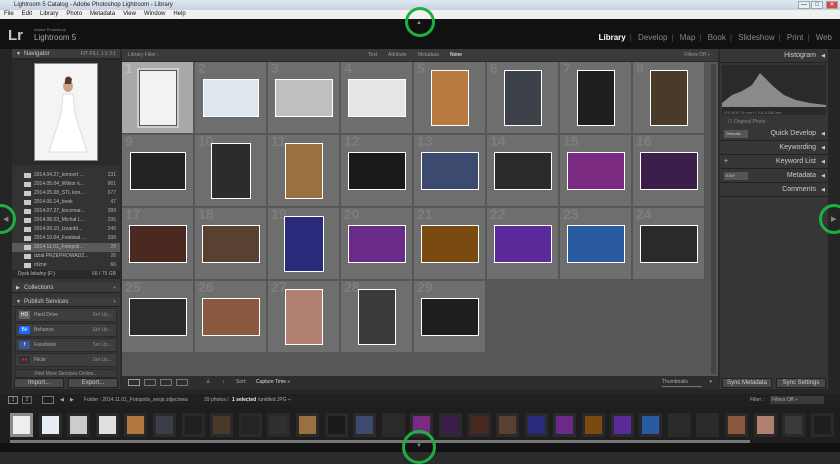 This screenshot has height=464, width=840. What do you see at coordinates (66, 175) in the screenshot?
I see `folder-row: 2014.04.27_koncert ... 231` at bounding box center [66, 175].